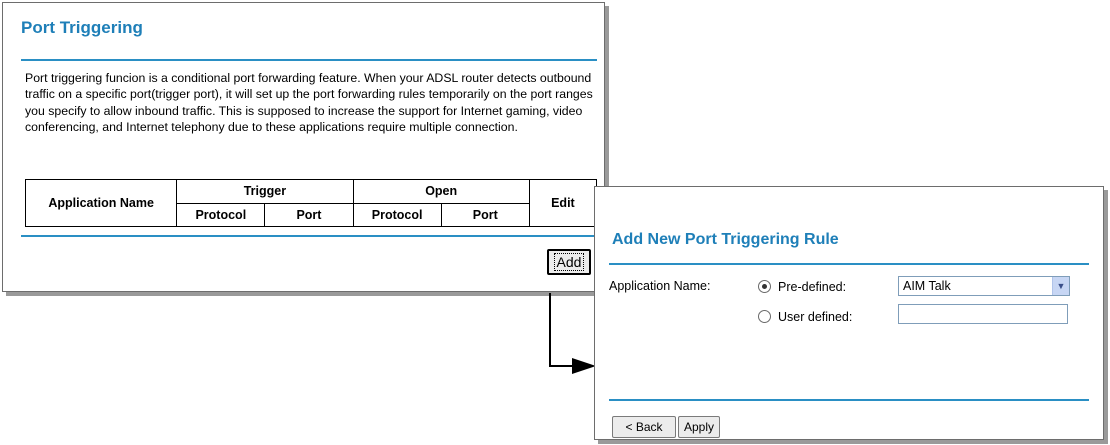 The image size is (1110, 445). What do you see at coordinates (815, 317) in the screenshot?
I see `user-defined-label: User defined:` at bounding box center [815, 317].